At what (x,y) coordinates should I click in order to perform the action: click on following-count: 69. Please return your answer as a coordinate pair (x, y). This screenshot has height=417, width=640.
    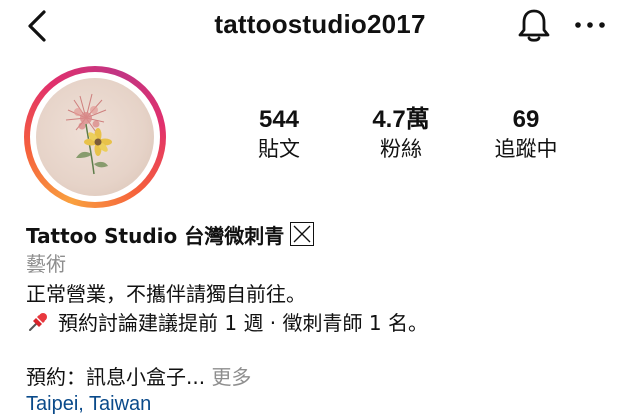
    Looking at the image, I should click on (526, 119).